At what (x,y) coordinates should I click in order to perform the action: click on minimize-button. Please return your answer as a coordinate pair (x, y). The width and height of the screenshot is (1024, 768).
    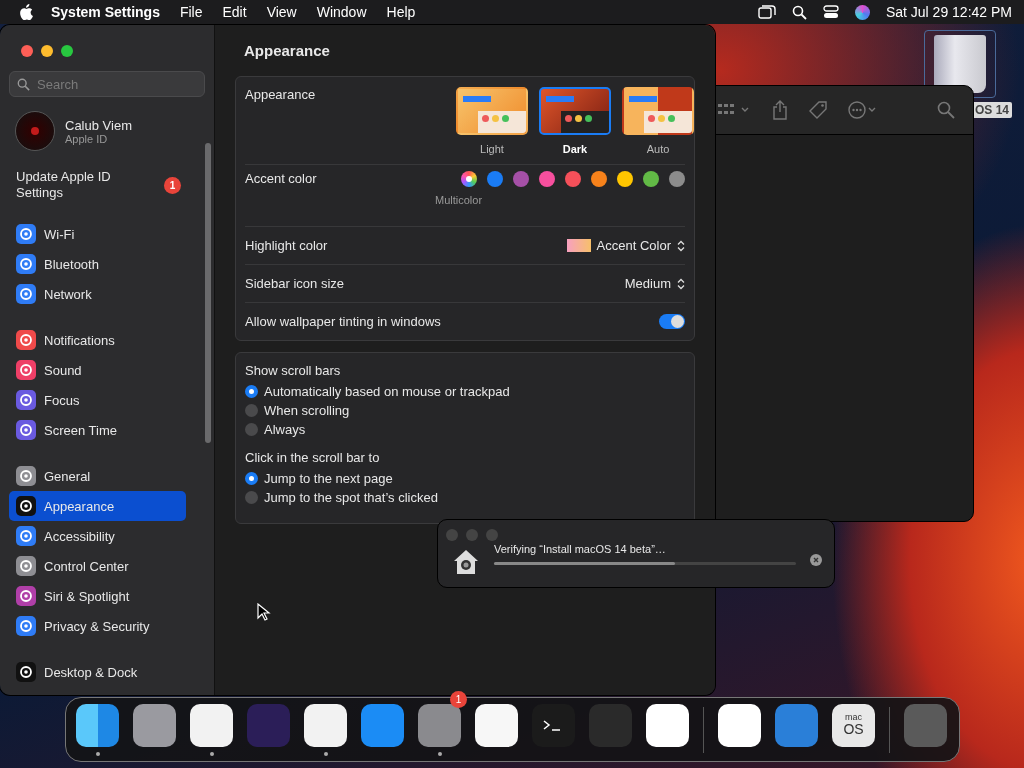
    Looking at the image, I should click on (47, 51).